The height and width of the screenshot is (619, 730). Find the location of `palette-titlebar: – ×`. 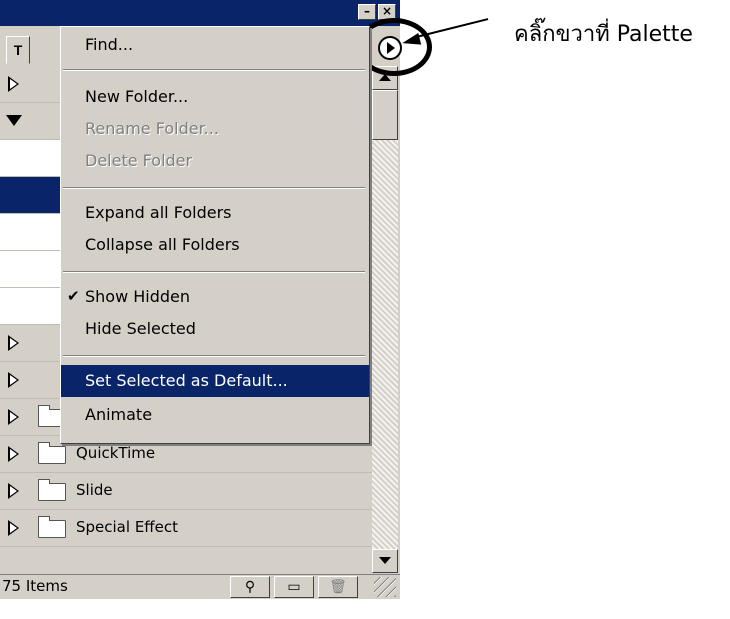

palette-titlebar: – × is located at coordinates (200, 13).